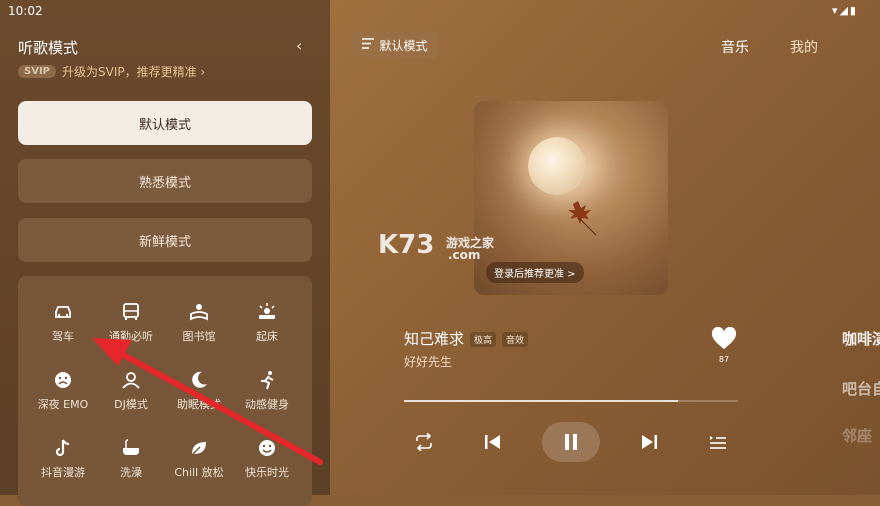  I want to click on scene-label: 起床, so click(267, 336).